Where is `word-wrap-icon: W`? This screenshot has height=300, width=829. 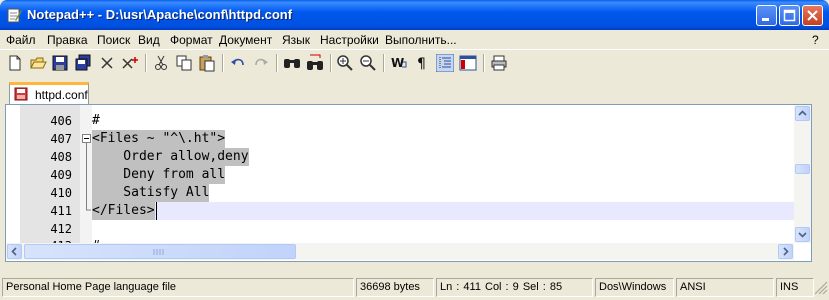
word-wrap-icon: W is located at coordinates (399, 63).